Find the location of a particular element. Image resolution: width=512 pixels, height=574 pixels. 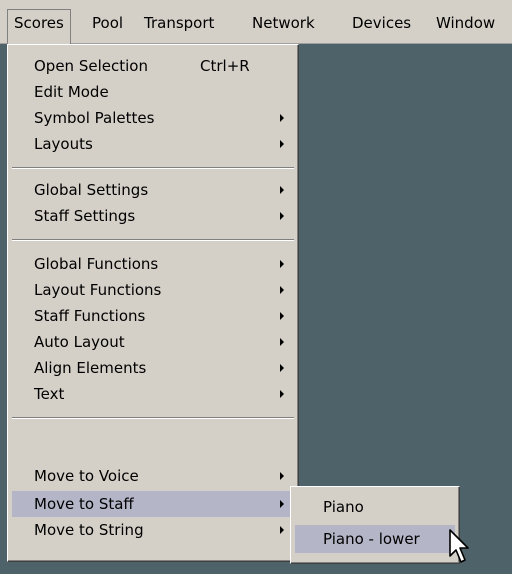

mouse-pointer-icon is located at coordinates (459, 546).